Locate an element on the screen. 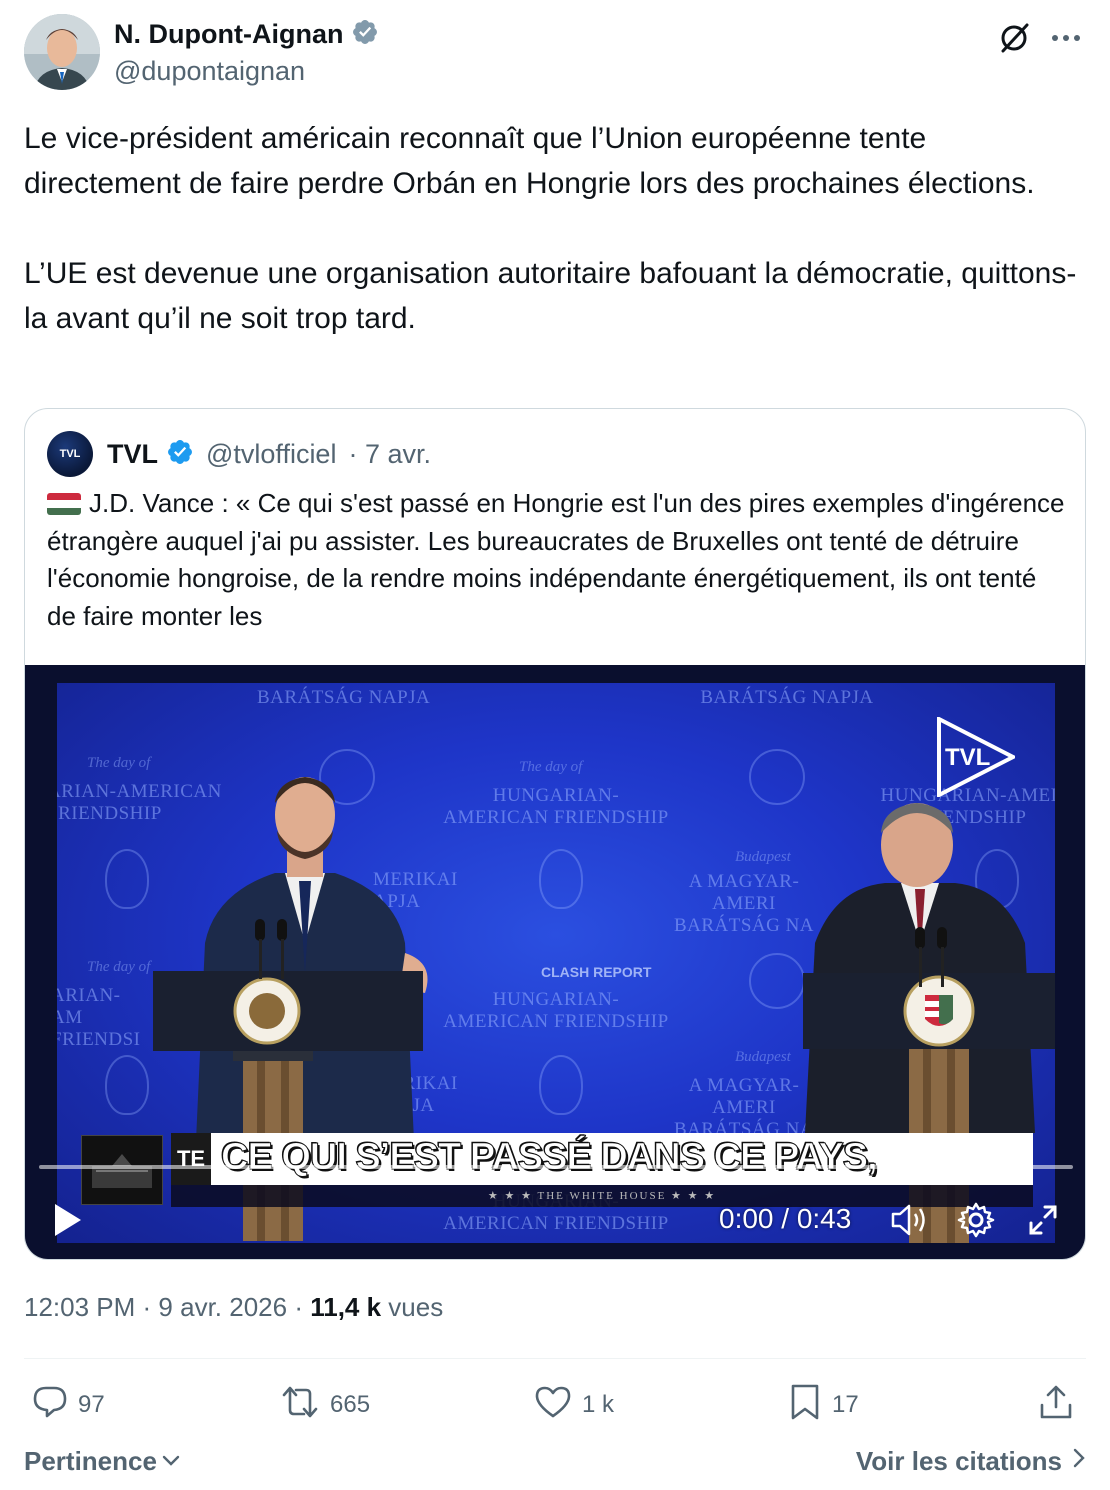  bookmark-count: 17 is located at coordinates (845, 1404).